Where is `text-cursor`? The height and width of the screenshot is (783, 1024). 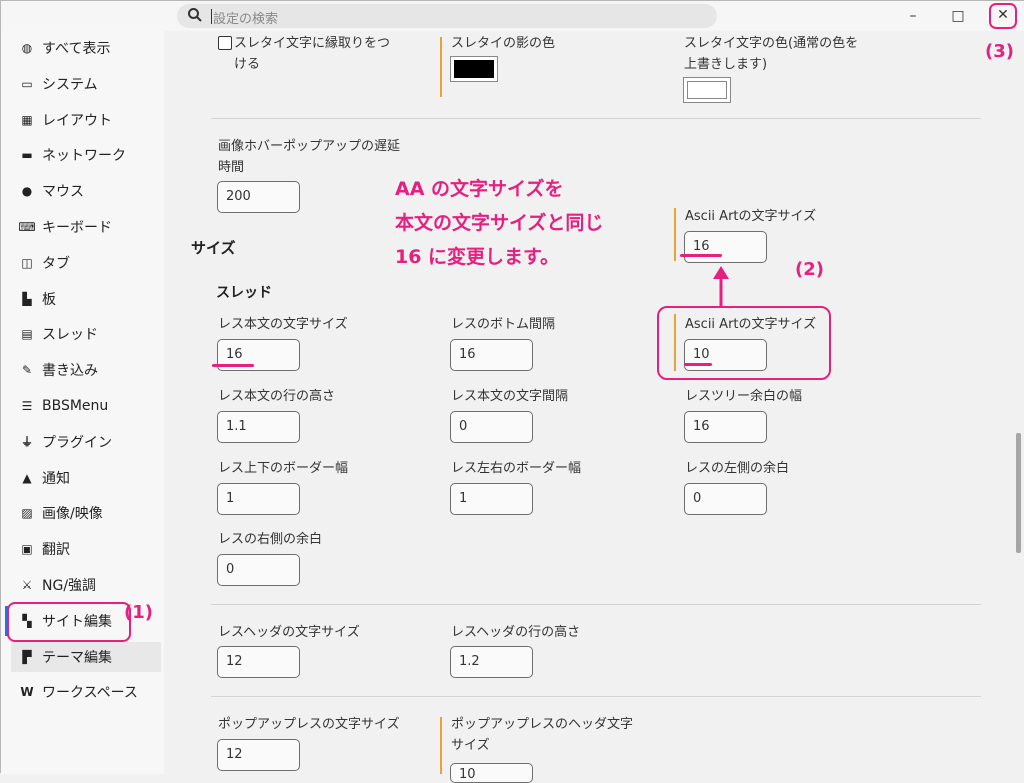
text-cursor is located at coordinates (211, 16).